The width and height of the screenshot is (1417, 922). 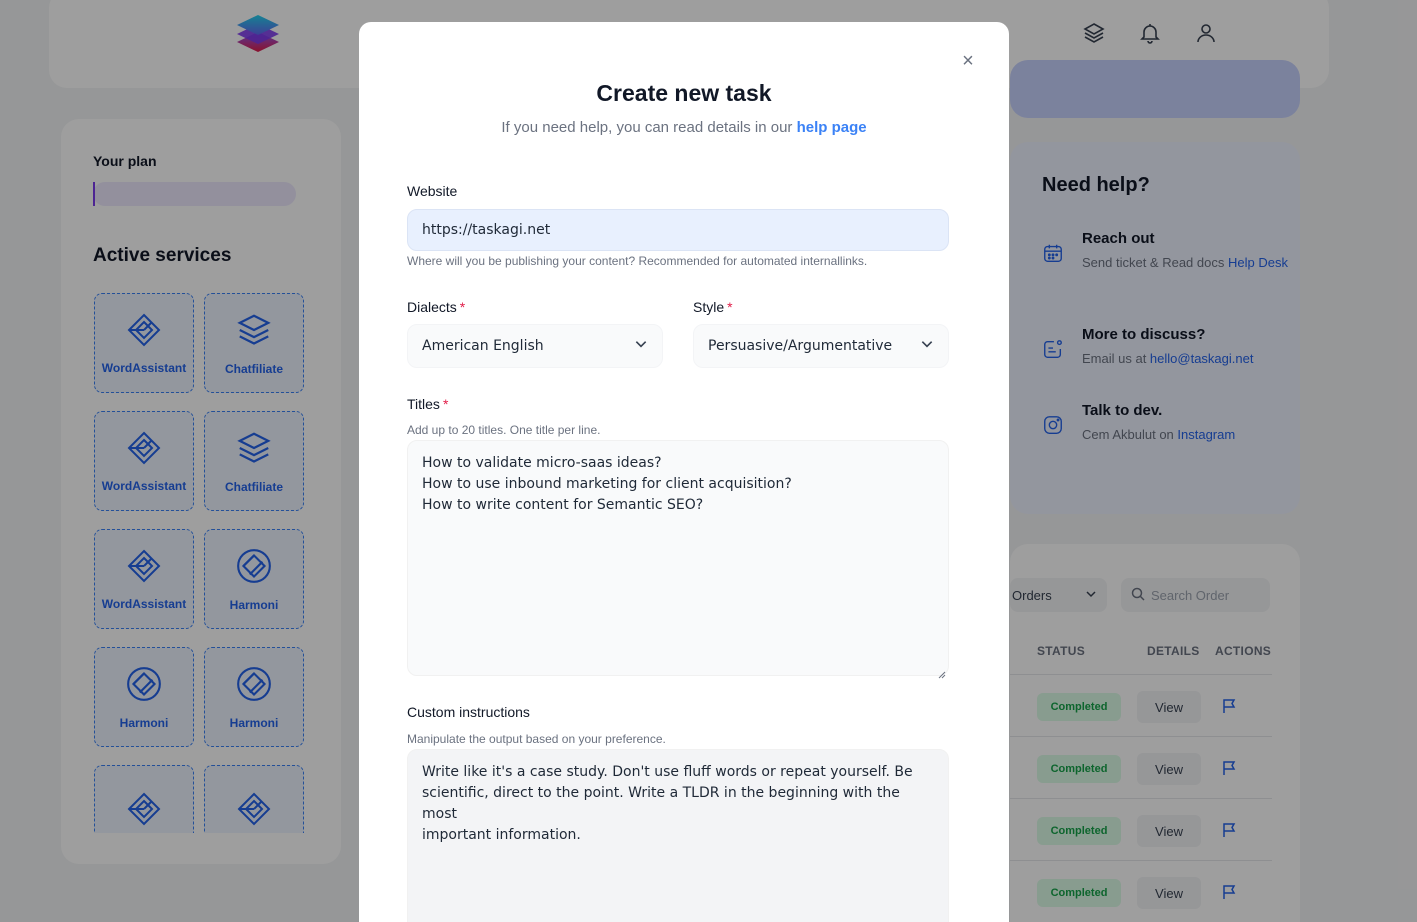 I want to click on title-line: How to write content for Semantic SEO?, so click(x=563, y=505).